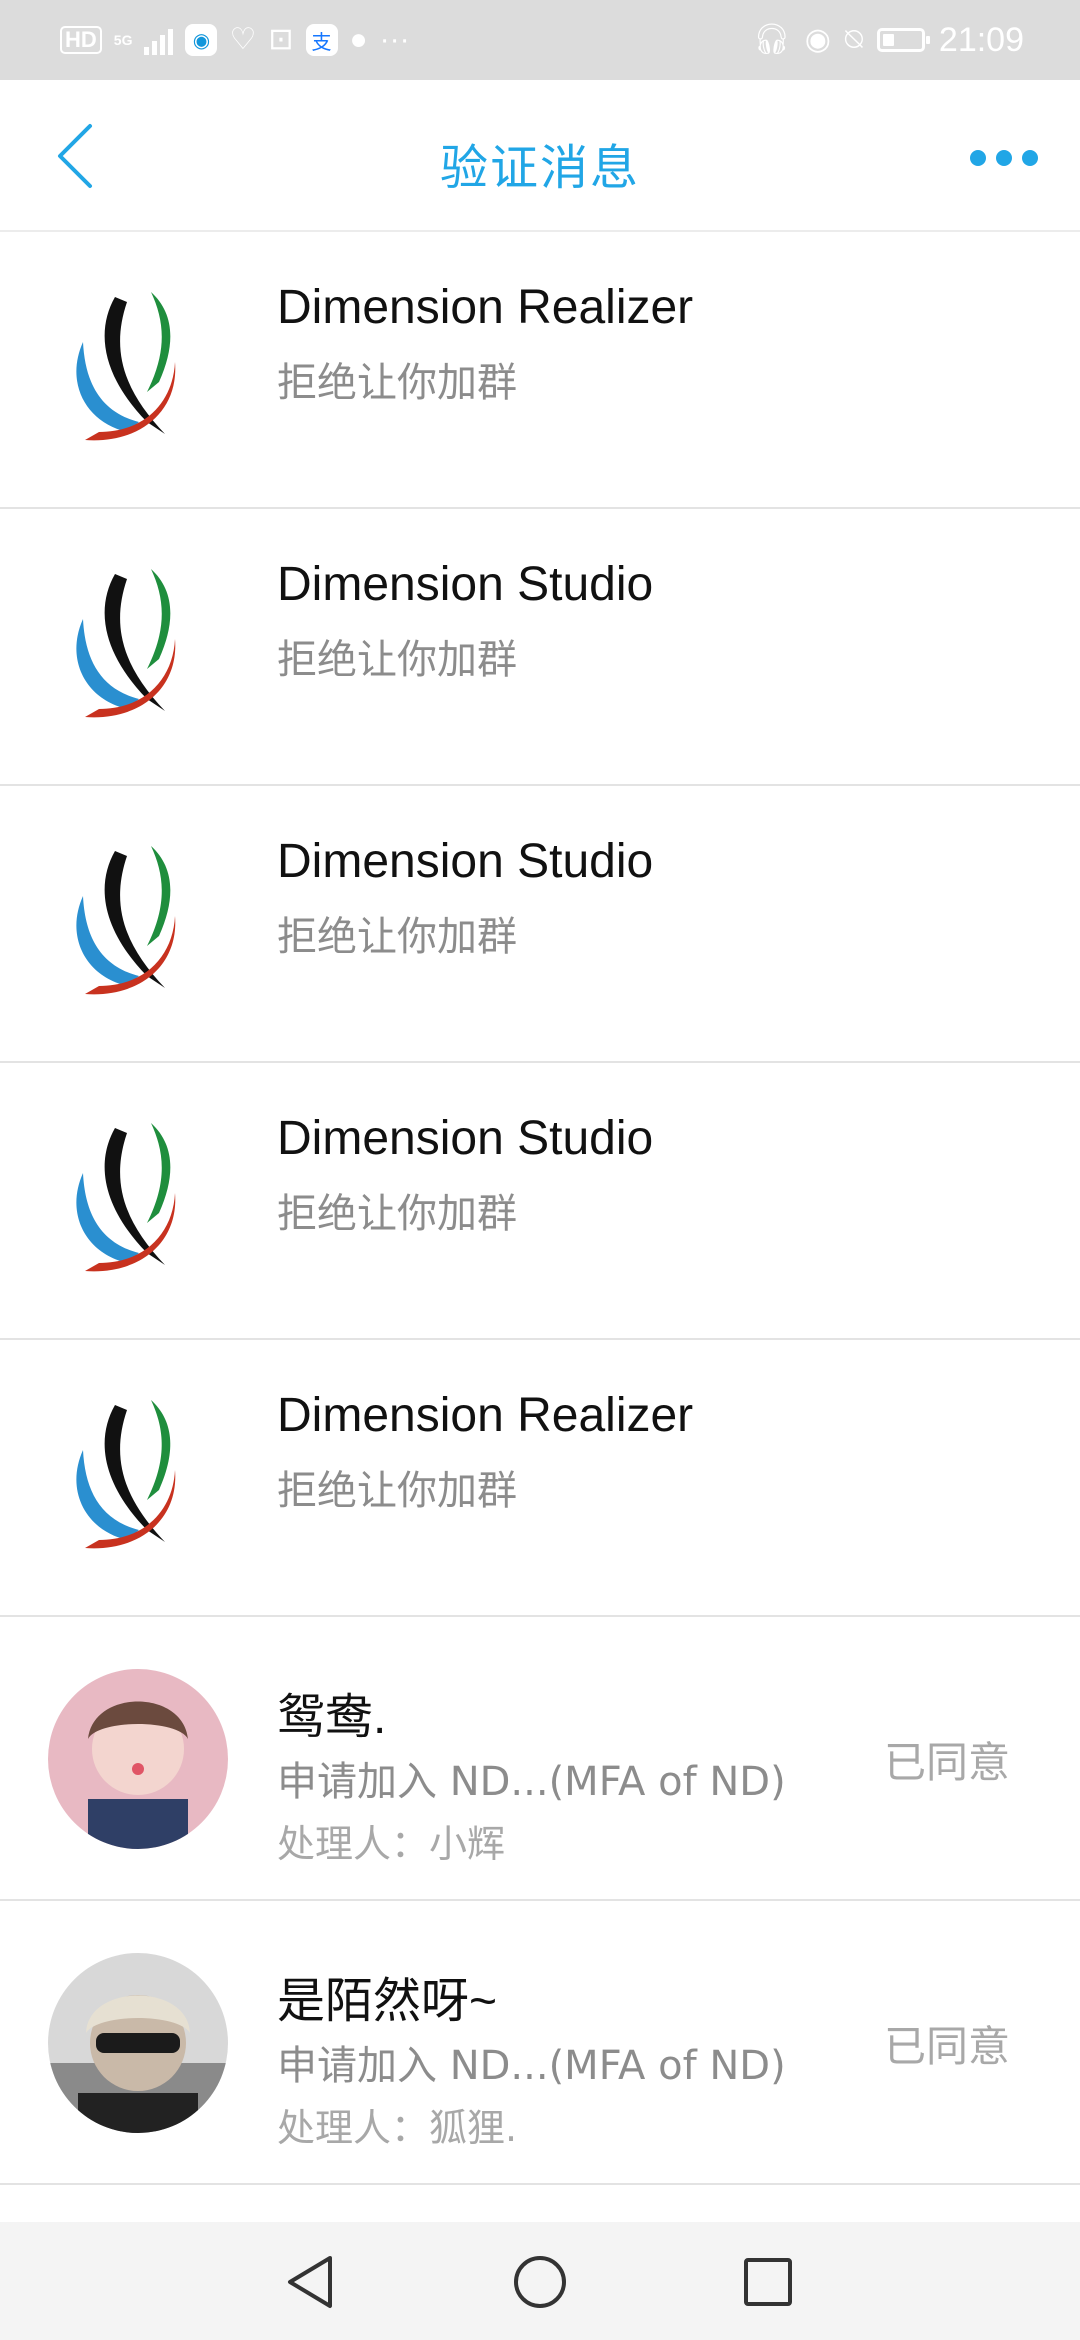  What do you see at coordinates (123, 40) in the screenshot?
I see `network-type: 5G` at bounding box center [123, 40].